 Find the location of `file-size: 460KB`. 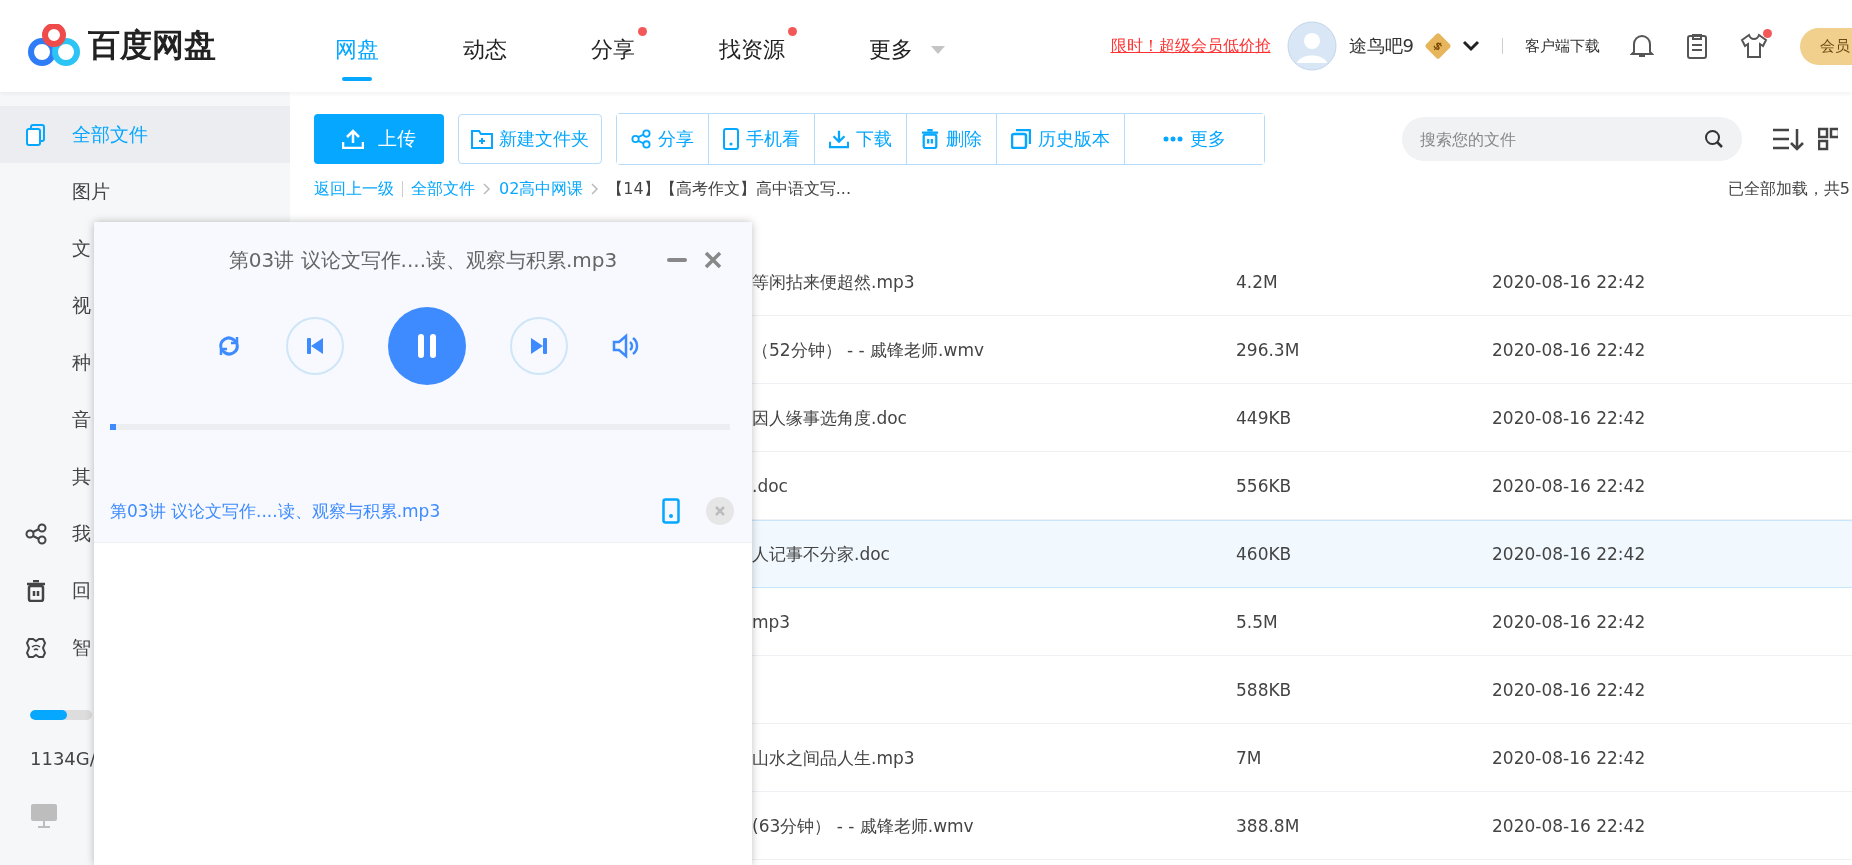

file-size: 460KB is located at coordinates (1264, 554).